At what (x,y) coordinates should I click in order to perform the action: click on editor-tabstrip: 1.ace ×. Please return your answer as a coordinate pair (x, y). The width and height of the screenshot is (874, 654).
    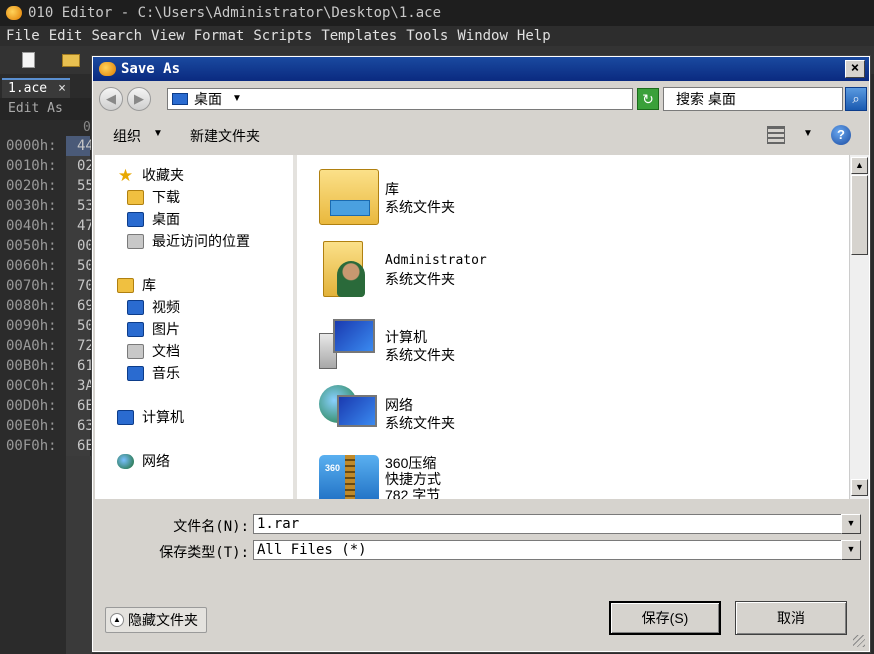
    Looking at the image, I should click on (50, 88).